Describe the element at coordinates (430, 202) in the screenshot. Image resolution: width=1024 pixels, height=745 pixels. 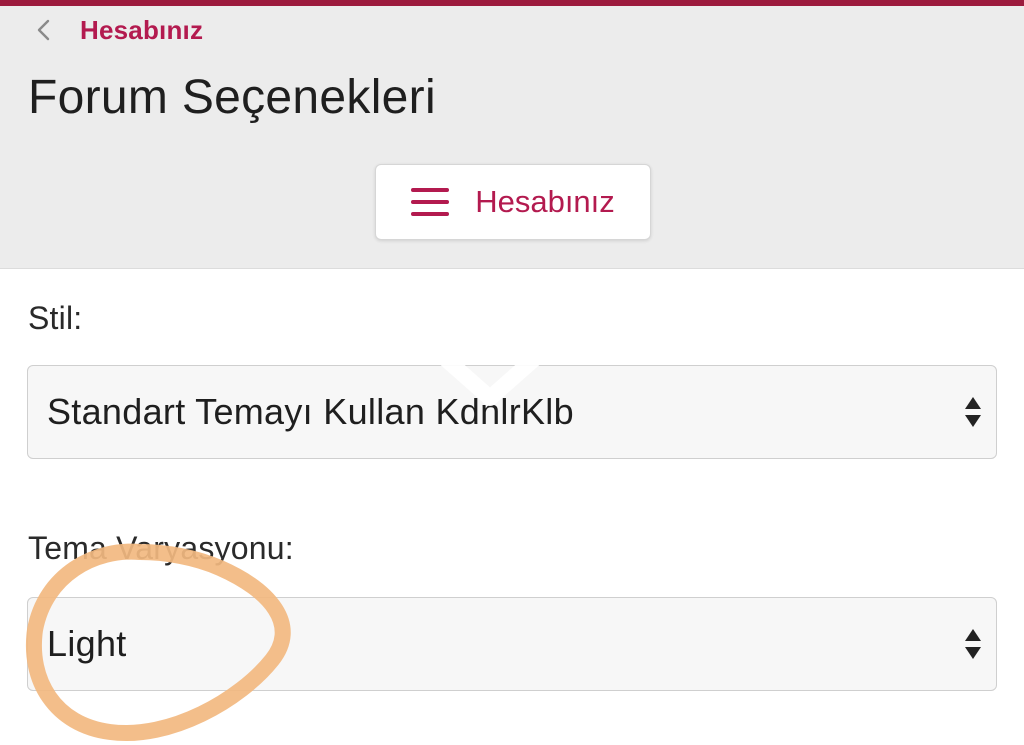
I see `hamburger-icon` at that location.